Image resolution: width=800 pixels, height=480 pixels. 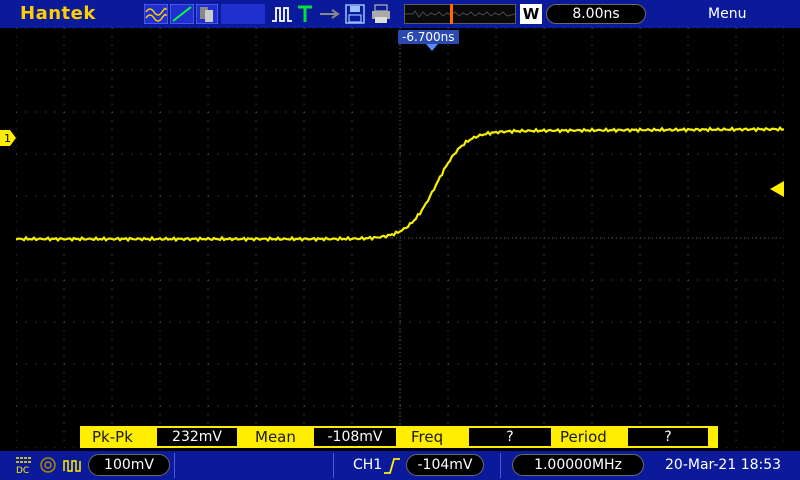 I want to click on memory-mode-badge: W, so click(x=531, y=14).